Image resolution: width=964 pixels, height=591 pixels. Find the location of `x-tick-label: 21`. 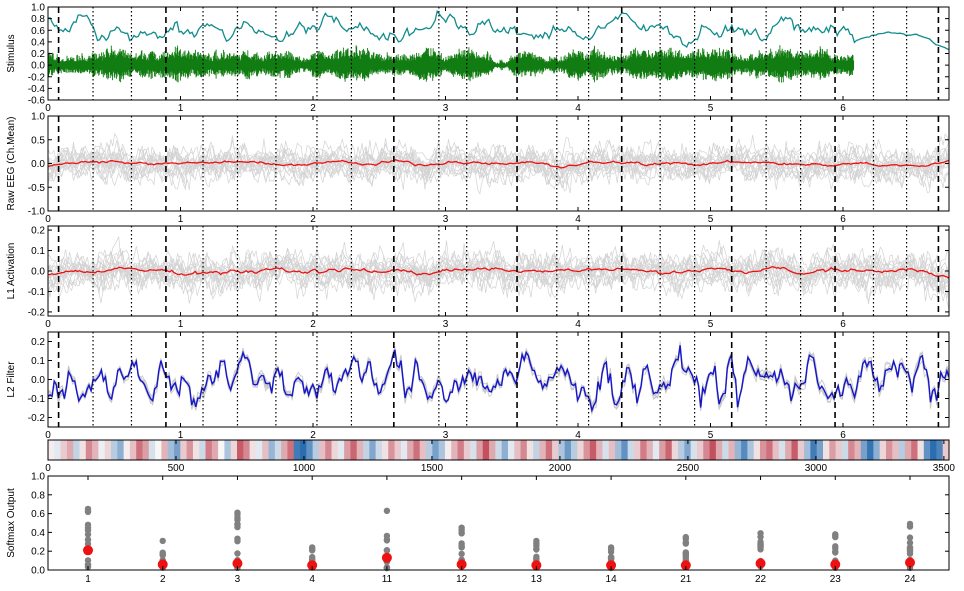

x-tick-label: 21 is located at coordinates (686, 579).